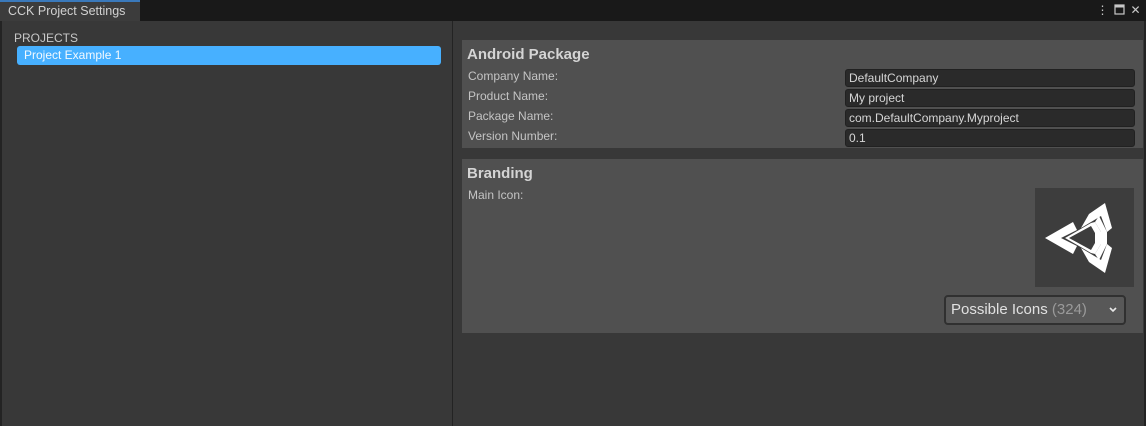 This screenshot has height=426, width=1146. Describe the element at coordinates (229, 55) in the screenshot. I see `project-list-item: Project Example 1` at that location.